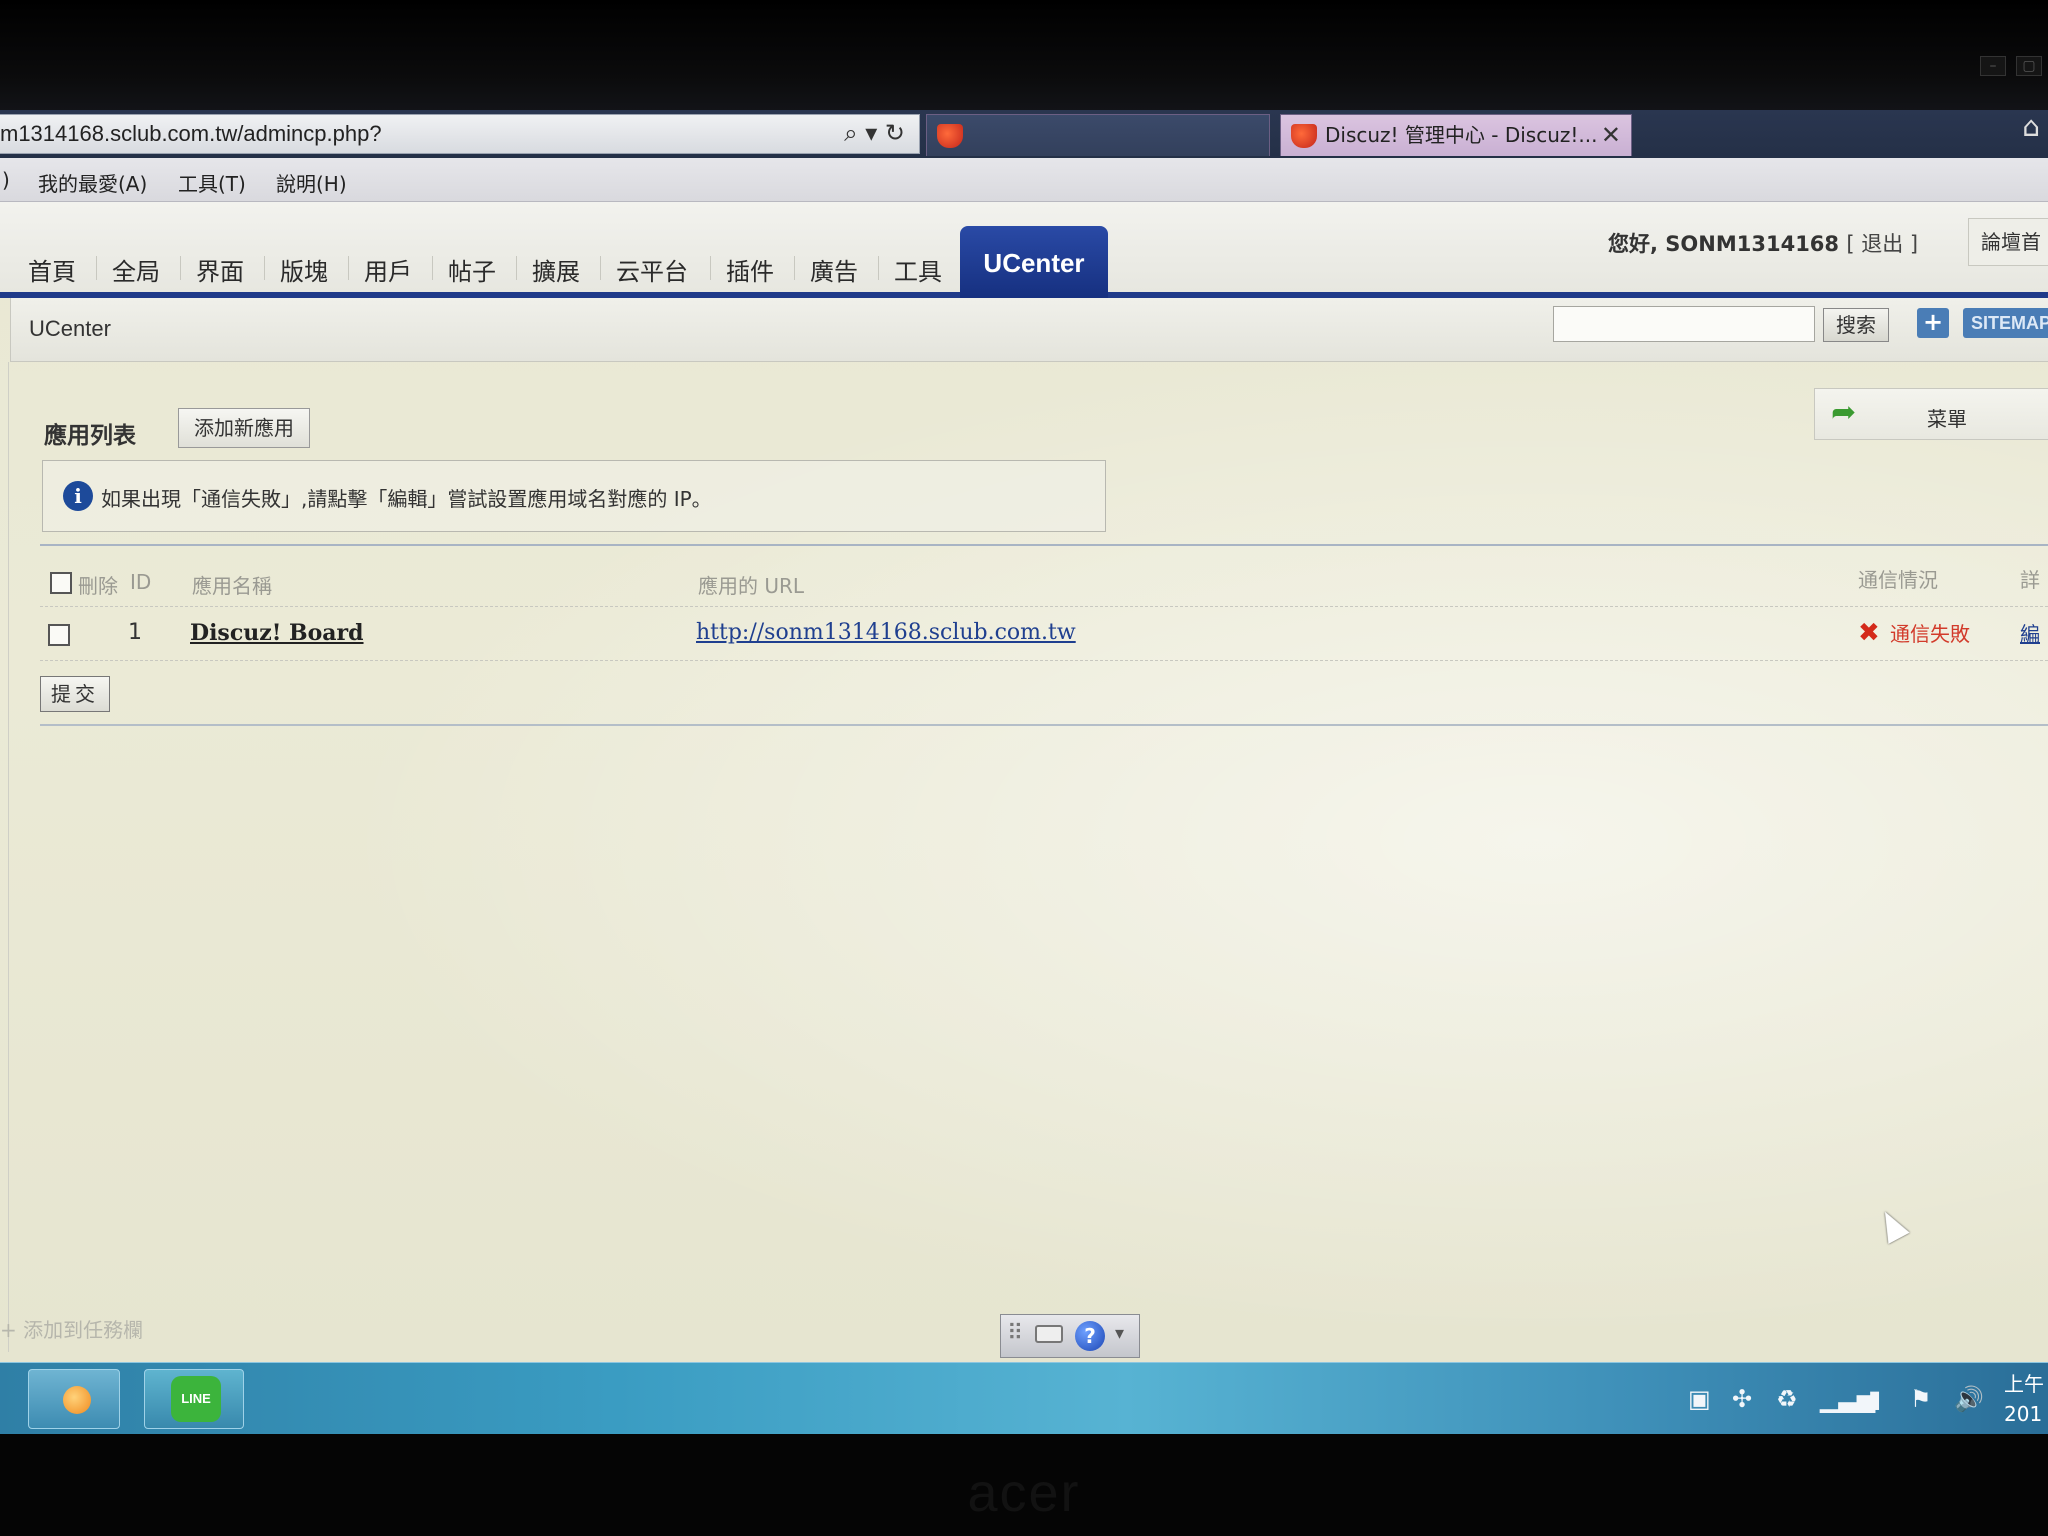 This screenshot has width=2048, height=1536. What do you see at coordinates (1856, 325) in the screenshot?
I see `search-button: 搜索` at bounding box center [1856, 325].